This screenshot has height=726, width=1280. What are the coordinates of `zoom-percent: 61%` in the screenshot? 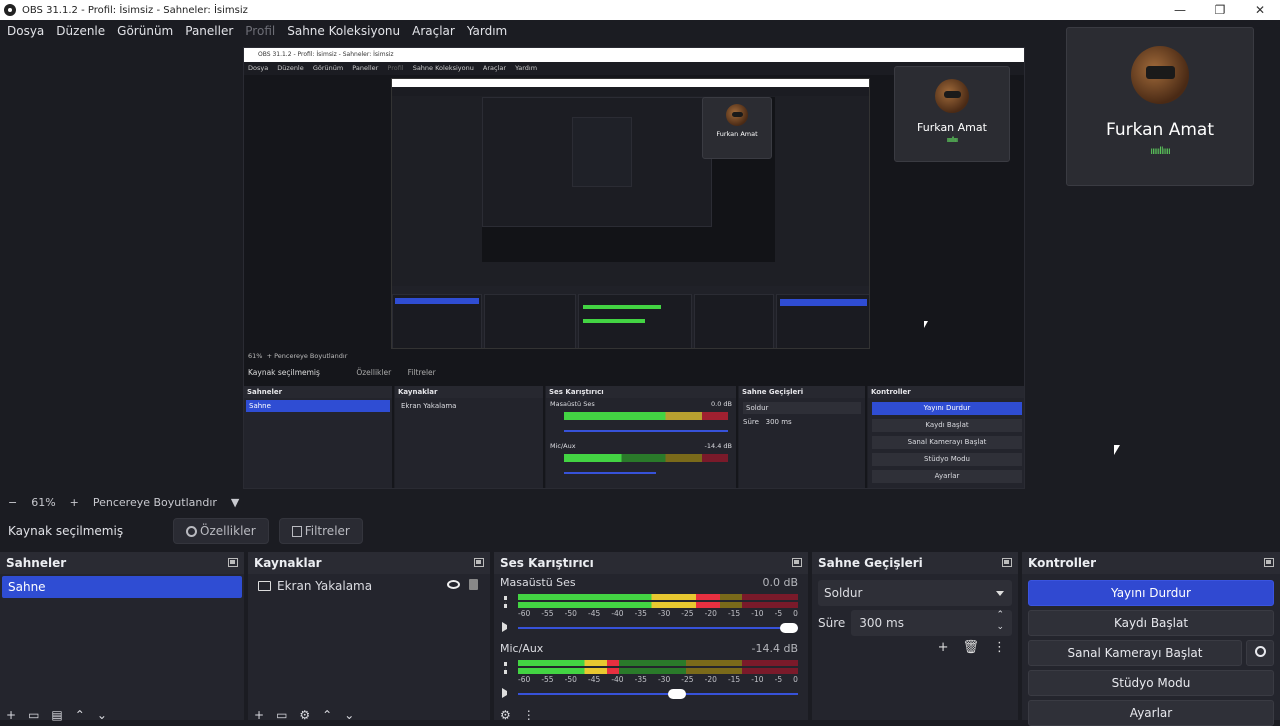 It's located at (43, 502).